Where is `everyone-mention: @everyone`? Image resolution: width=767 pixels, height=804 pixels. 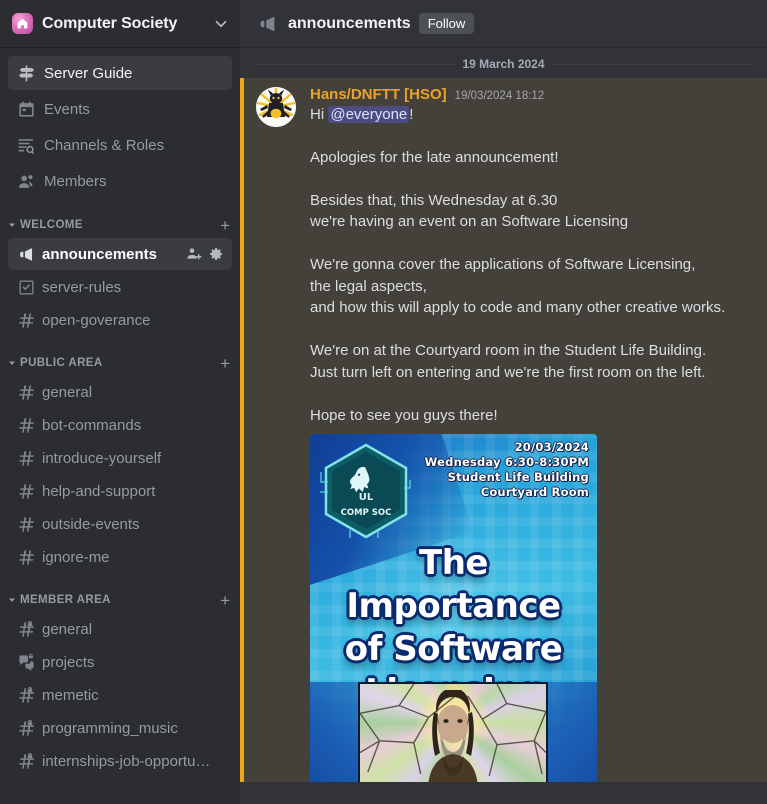 everyone-mention: @everyone is located at coordinates (369, 114).